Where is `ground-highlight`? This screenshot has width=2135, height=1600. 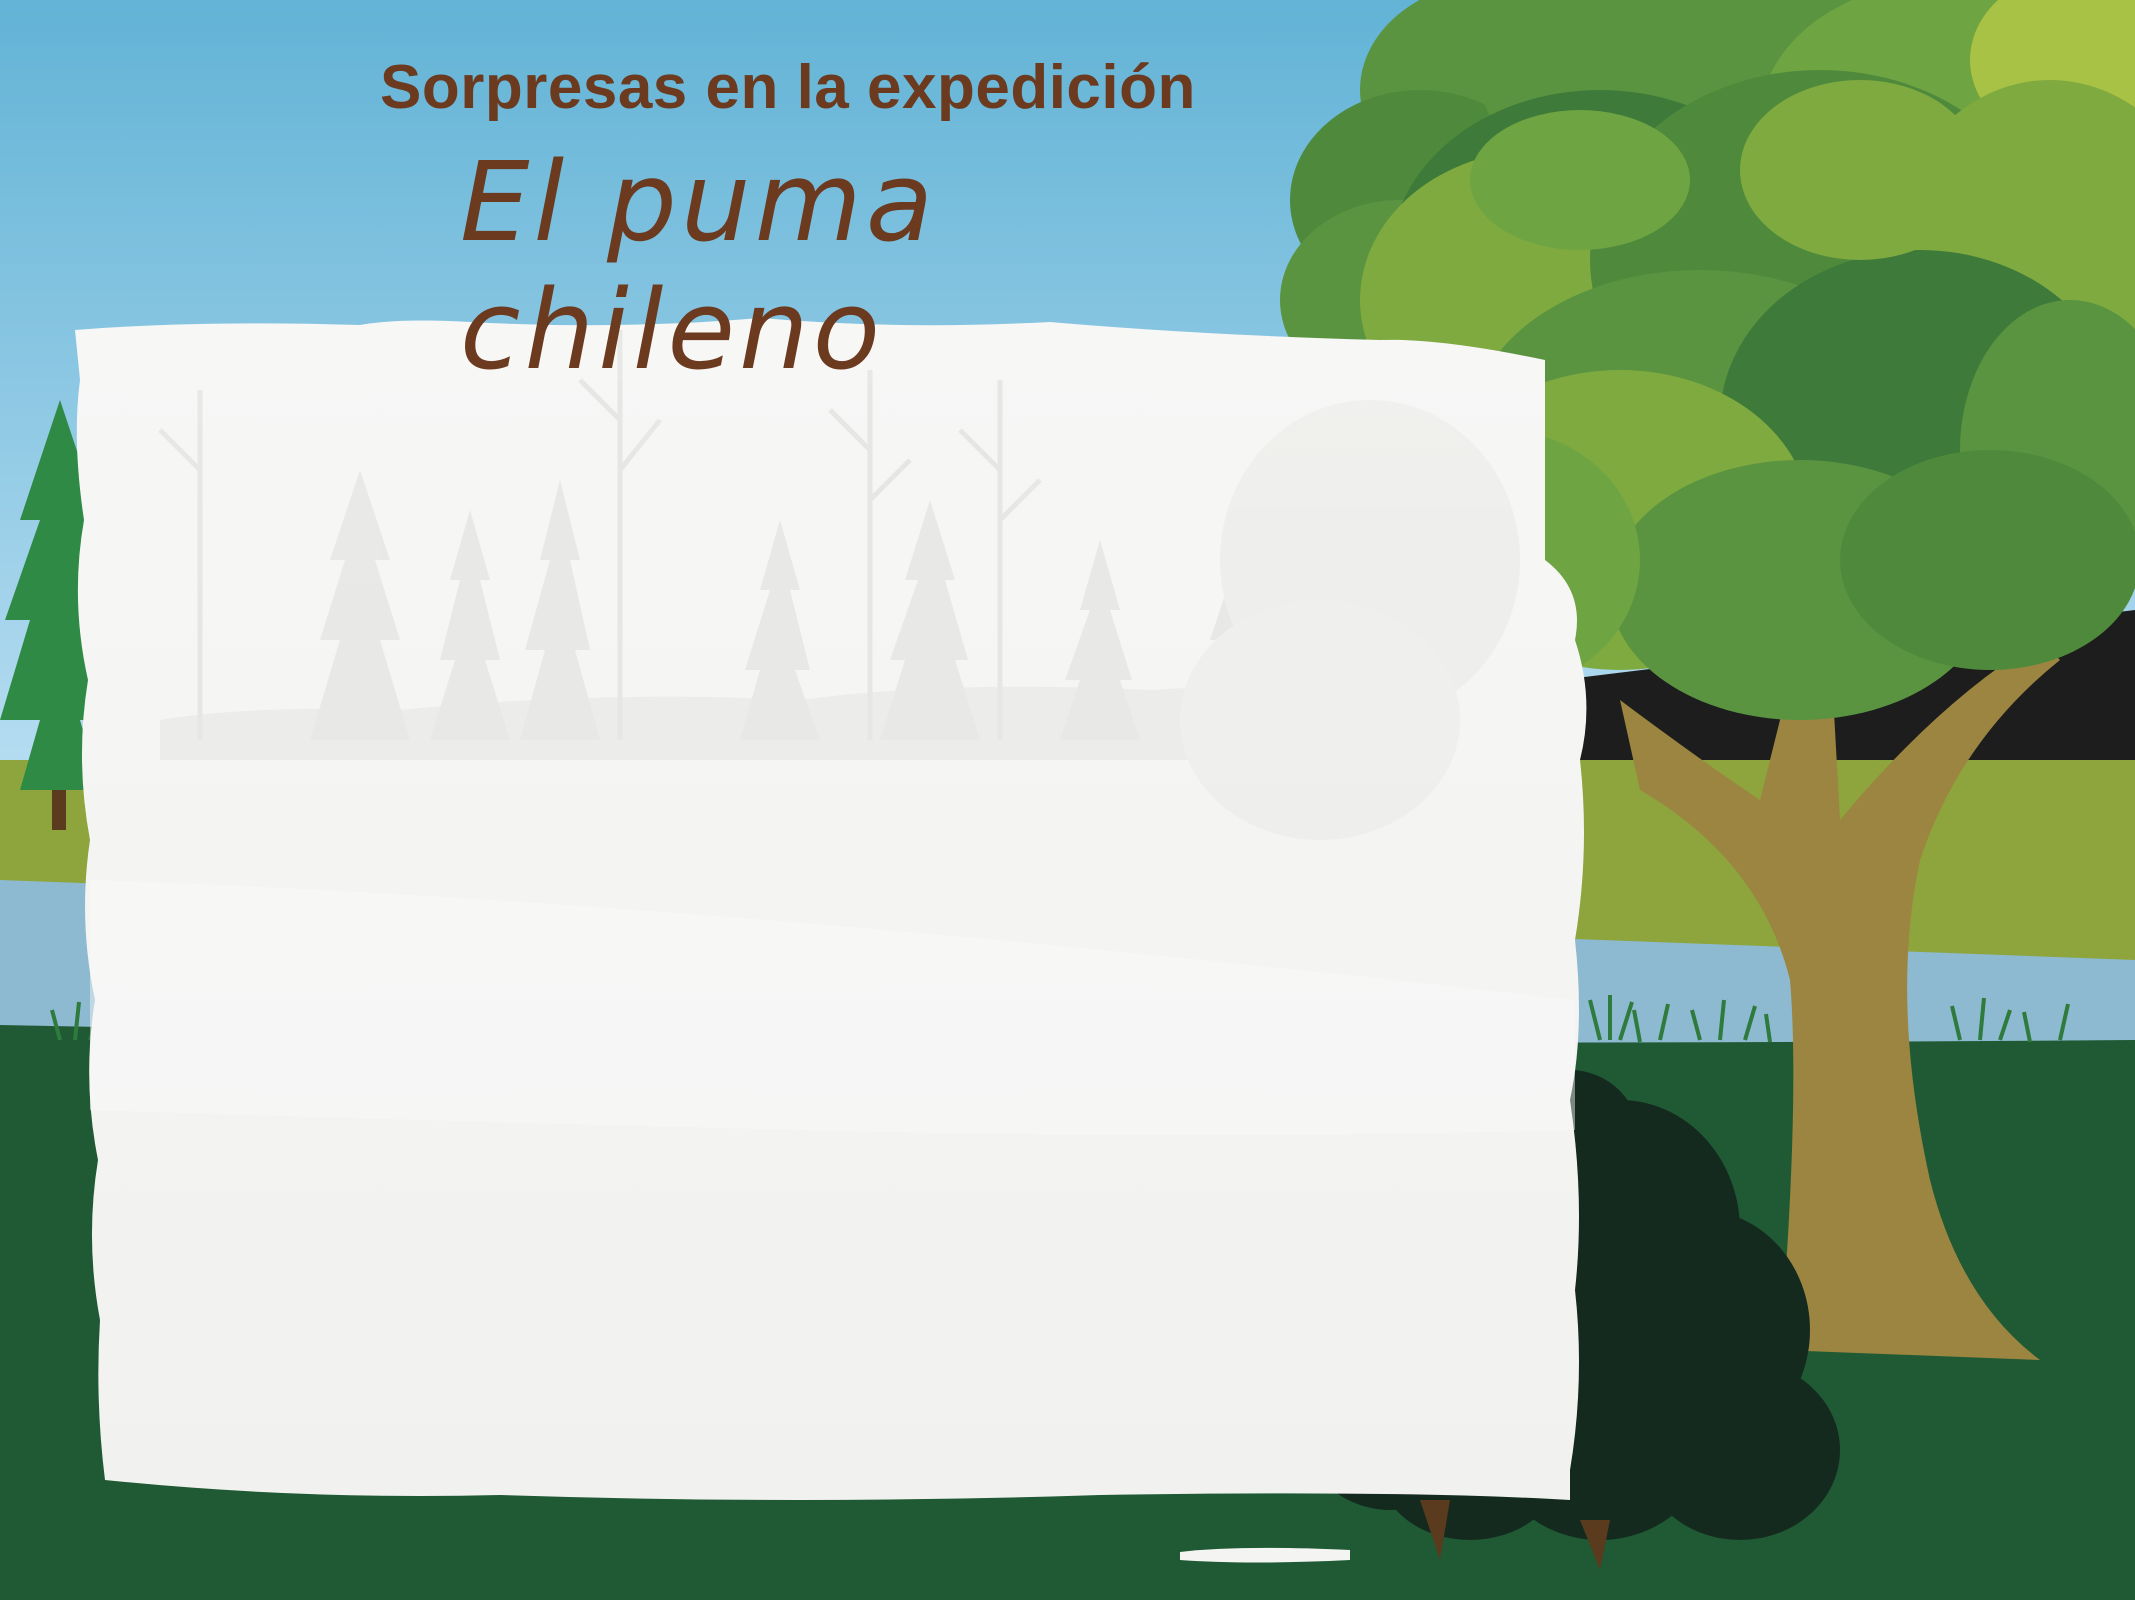
ground-highlight is located at coordinates (1265, 1555).